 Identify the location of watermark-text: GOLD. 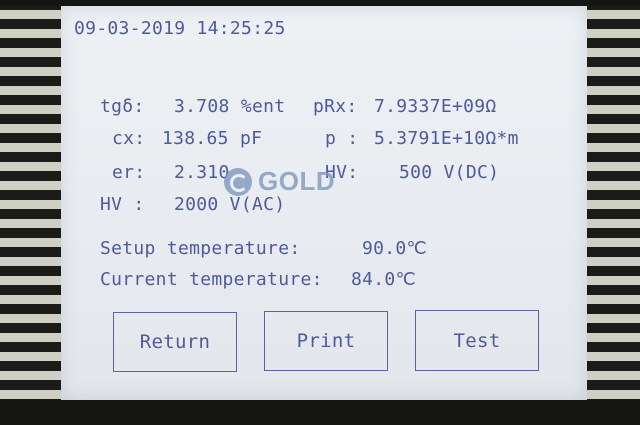
(297, 181).